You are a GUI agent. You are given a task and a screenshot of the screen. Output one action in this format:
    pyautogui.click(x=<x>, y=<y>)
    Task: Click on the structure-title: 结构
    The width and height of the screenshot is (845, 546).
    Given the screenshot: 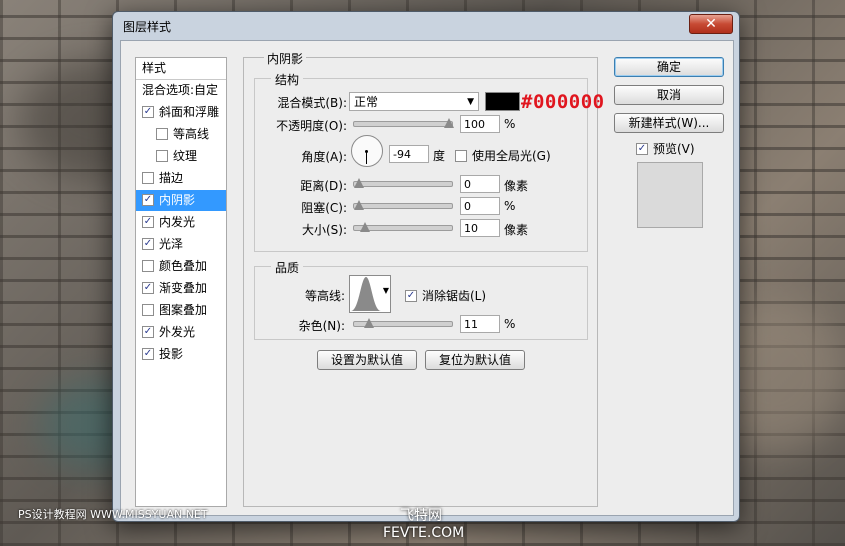 What is the action you would take?
    pyautogui.click(x=287, y=79)
    